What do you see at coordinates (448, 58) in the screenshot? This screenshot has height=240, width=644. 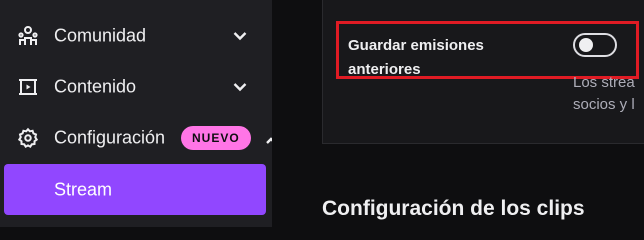 I see `setting-label-guardar-emisiones: Guardar emisiones anteriores` at bounding box center [448, 58].